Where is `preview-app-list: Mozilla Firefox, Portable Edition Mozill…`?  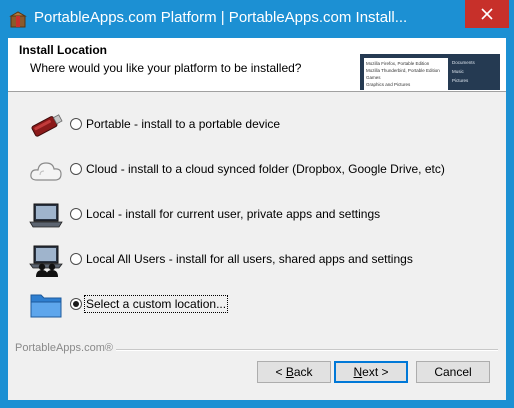
preview-app-list: Mozilla Firefox, Portable Edition Mozill… is located at coordinates (406, 74).